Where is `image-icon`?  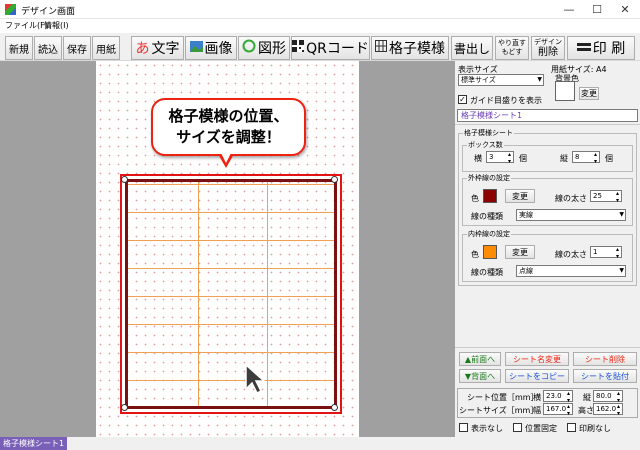
image-icon is located at coordinates (196, 48).